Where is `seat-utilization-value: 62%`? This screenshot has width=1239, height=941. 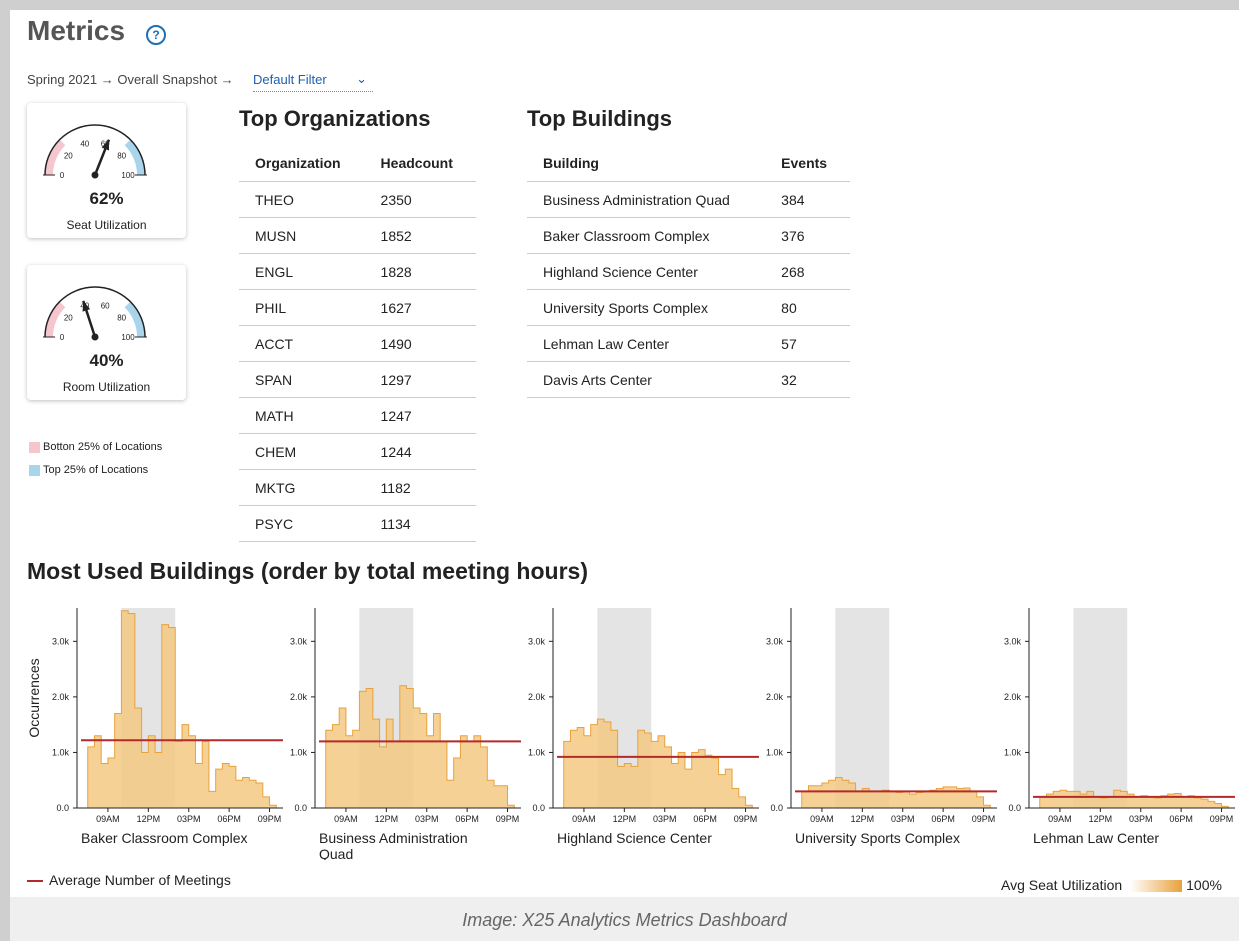 seat-utilization-value: 62% is located at coordinates (106, 198).